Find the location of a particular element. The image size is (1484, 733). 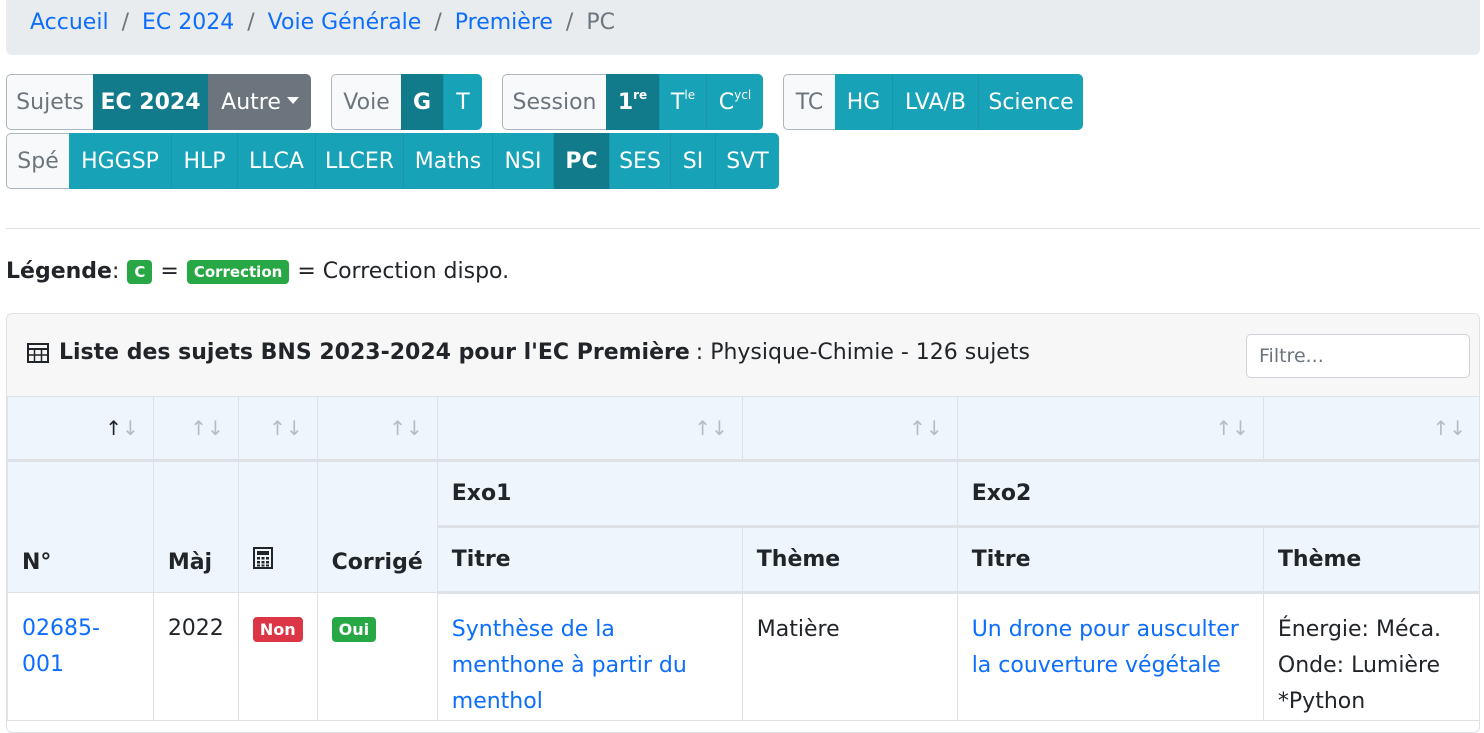

sort-corrige: ↑↓ is located at coordinates (377, 429).